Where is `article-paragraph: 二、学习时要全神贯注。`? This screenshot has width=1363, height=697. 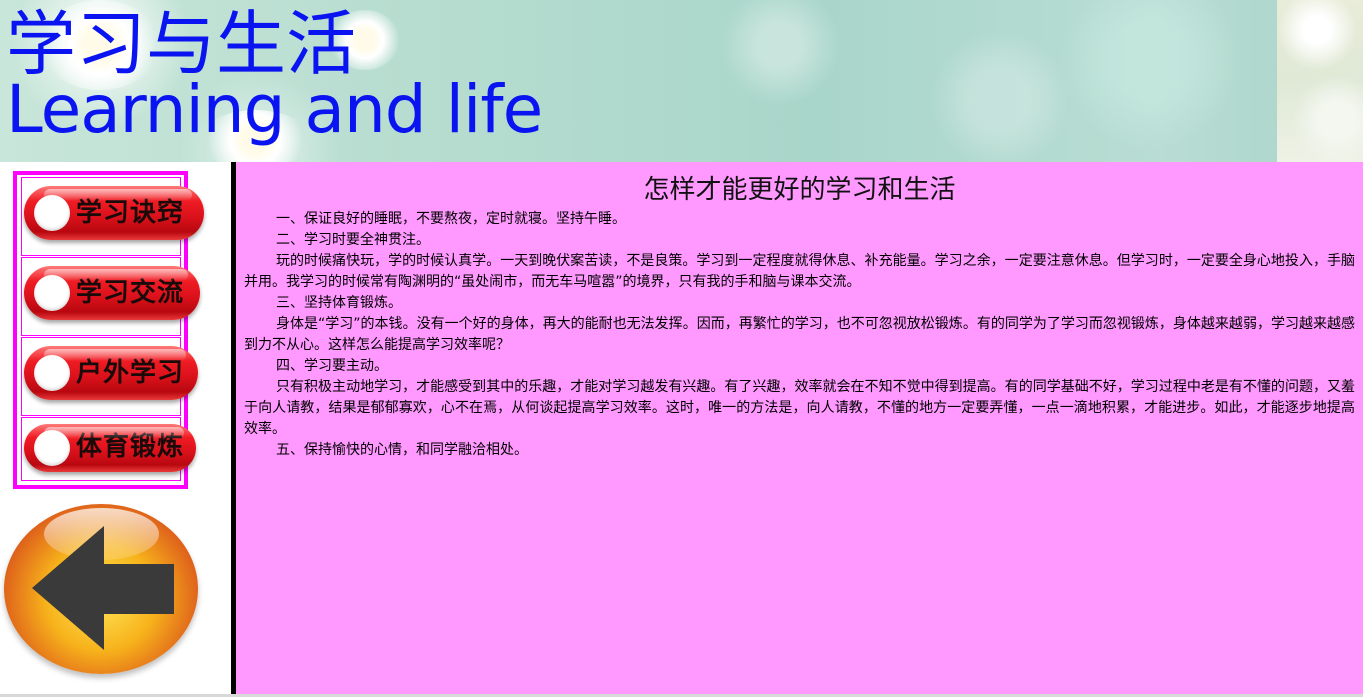
article-paragraph: 二、学习时要全神贯注。 is located at coordinates (353, 240).